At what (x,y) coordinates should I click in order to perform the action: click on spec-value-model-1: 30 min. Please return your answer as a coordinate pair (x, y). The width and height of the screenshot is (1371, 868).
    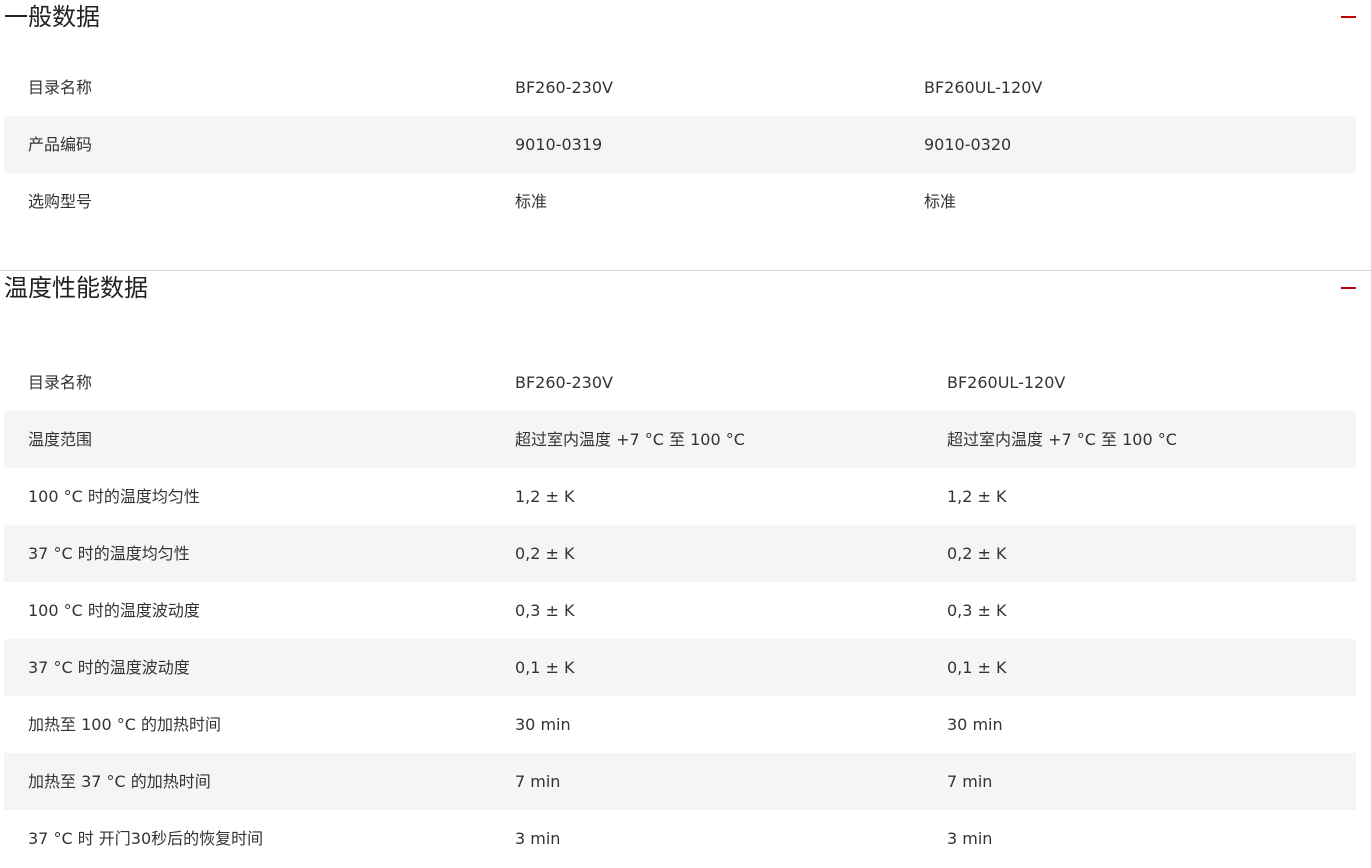
    Looking at the image, I should click on (543, 724).